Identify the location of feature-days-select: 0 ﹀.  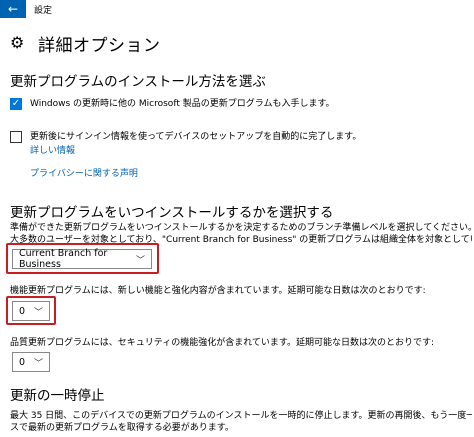
(31, 311).